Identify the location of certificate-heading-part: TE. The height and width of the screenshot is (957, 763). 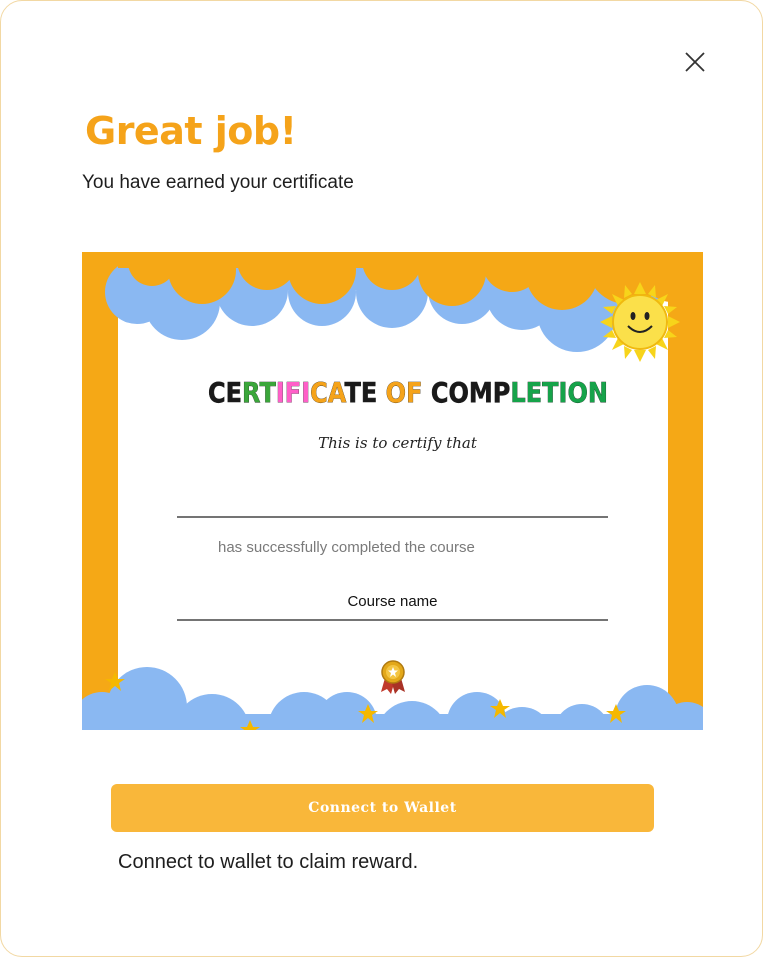
(360, 392).